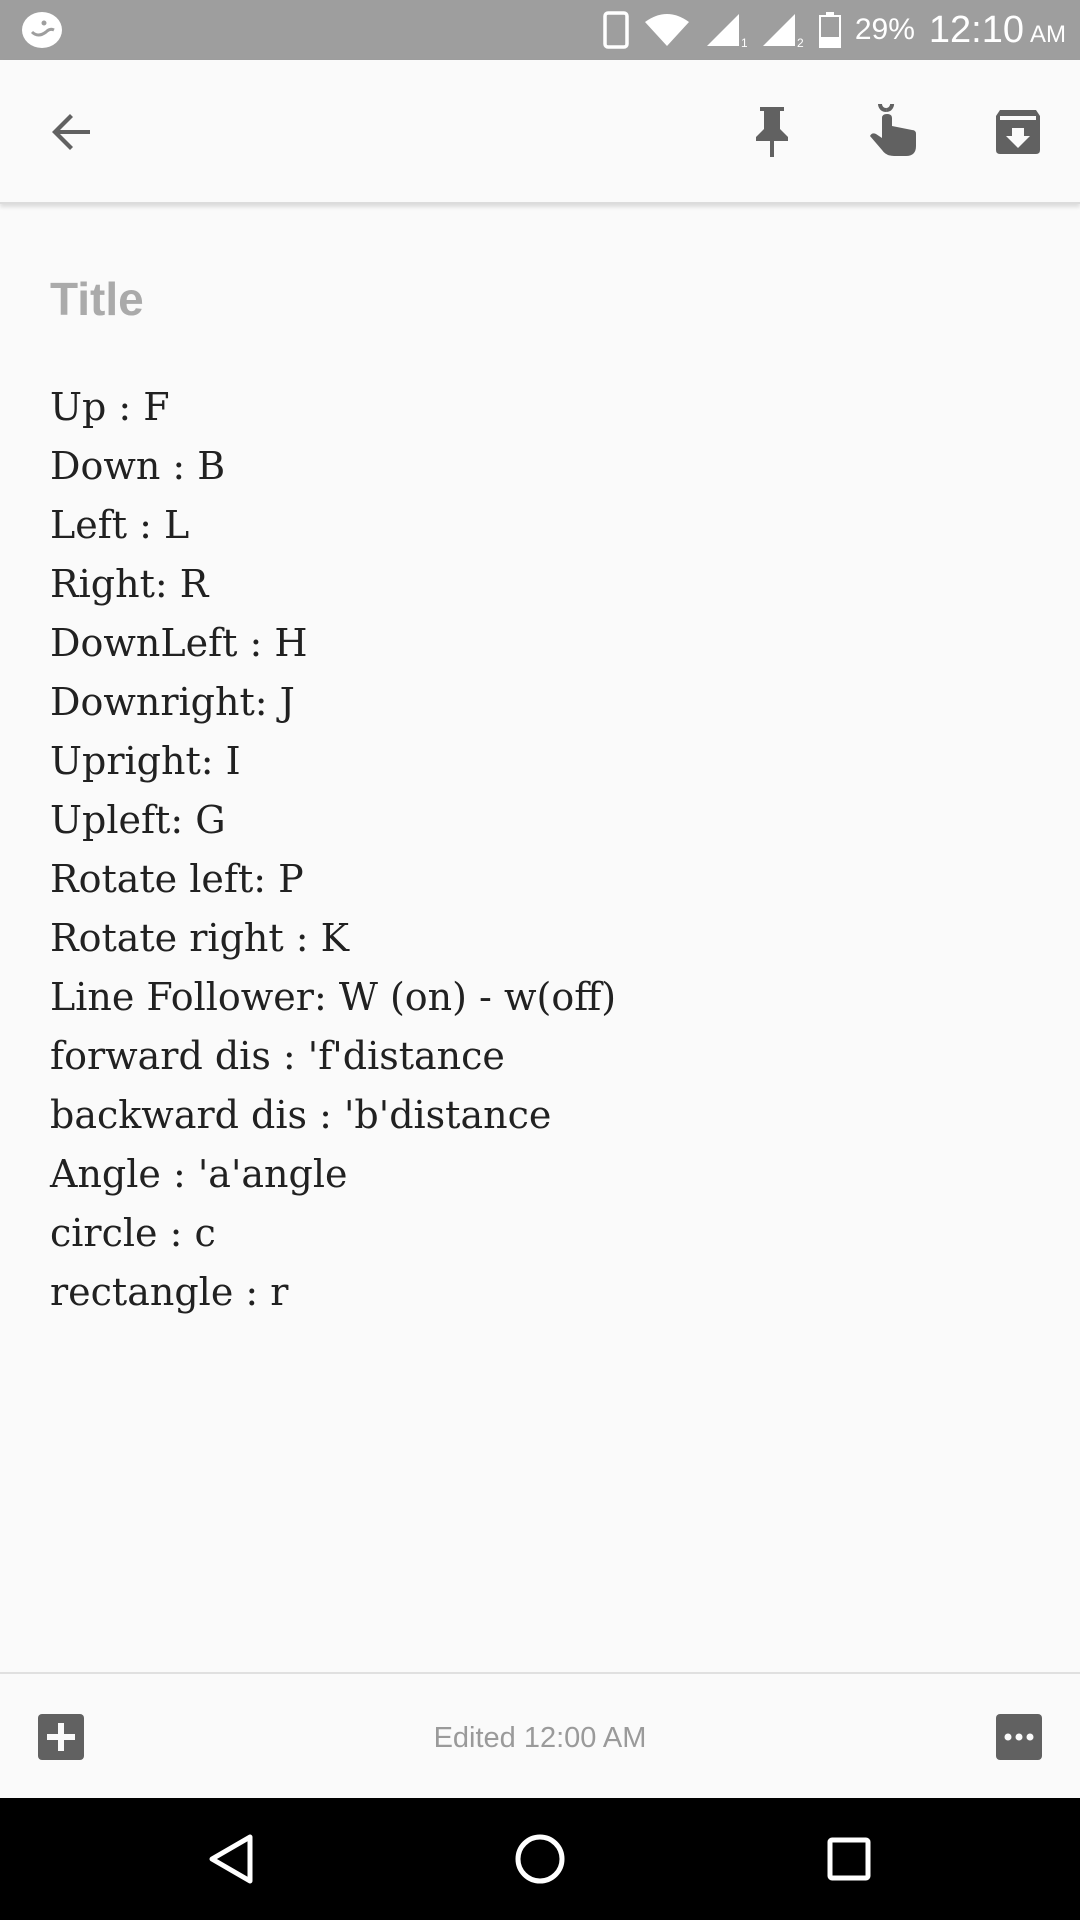  Describe the element at coordinates (726, 31) in the screenshot. I see `signal-sim1-icon: 1` at that location.